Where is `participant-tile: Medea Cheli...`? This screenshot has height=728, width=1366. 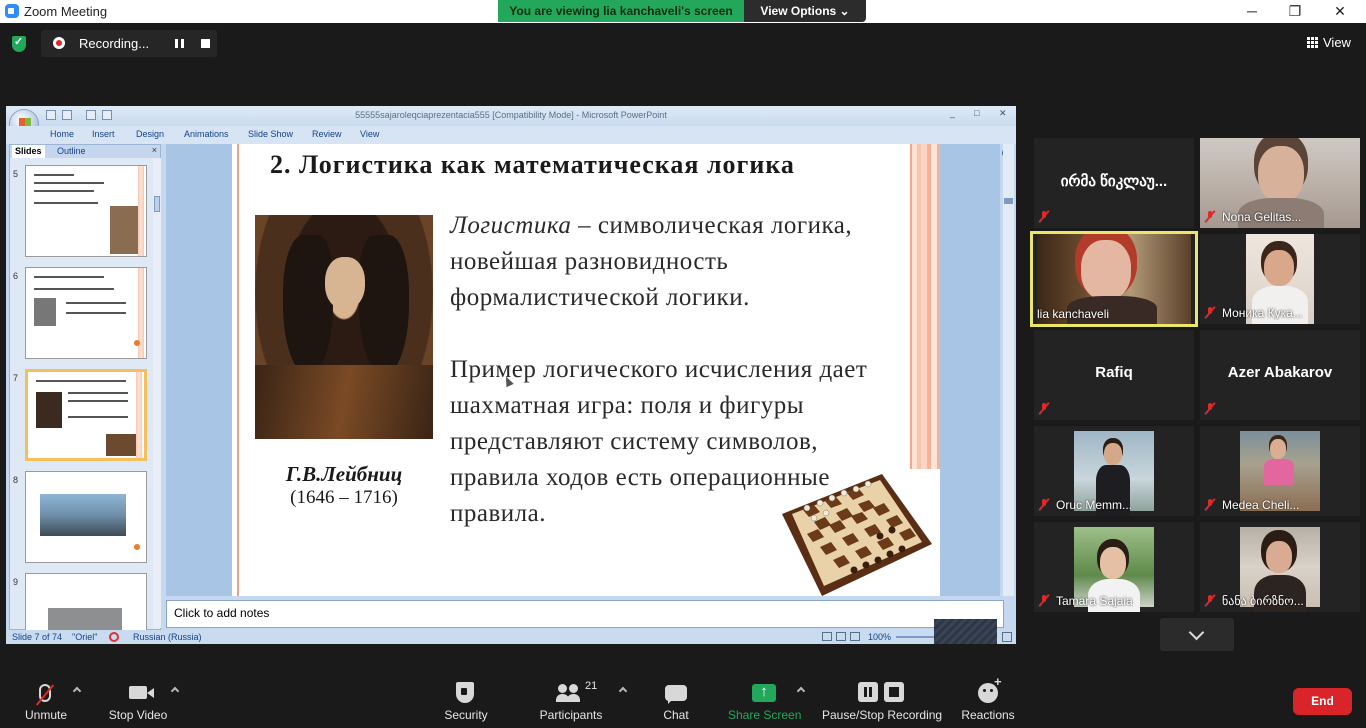 participant-tile: Medea Cheli... is located at coordinates (1280, 471).